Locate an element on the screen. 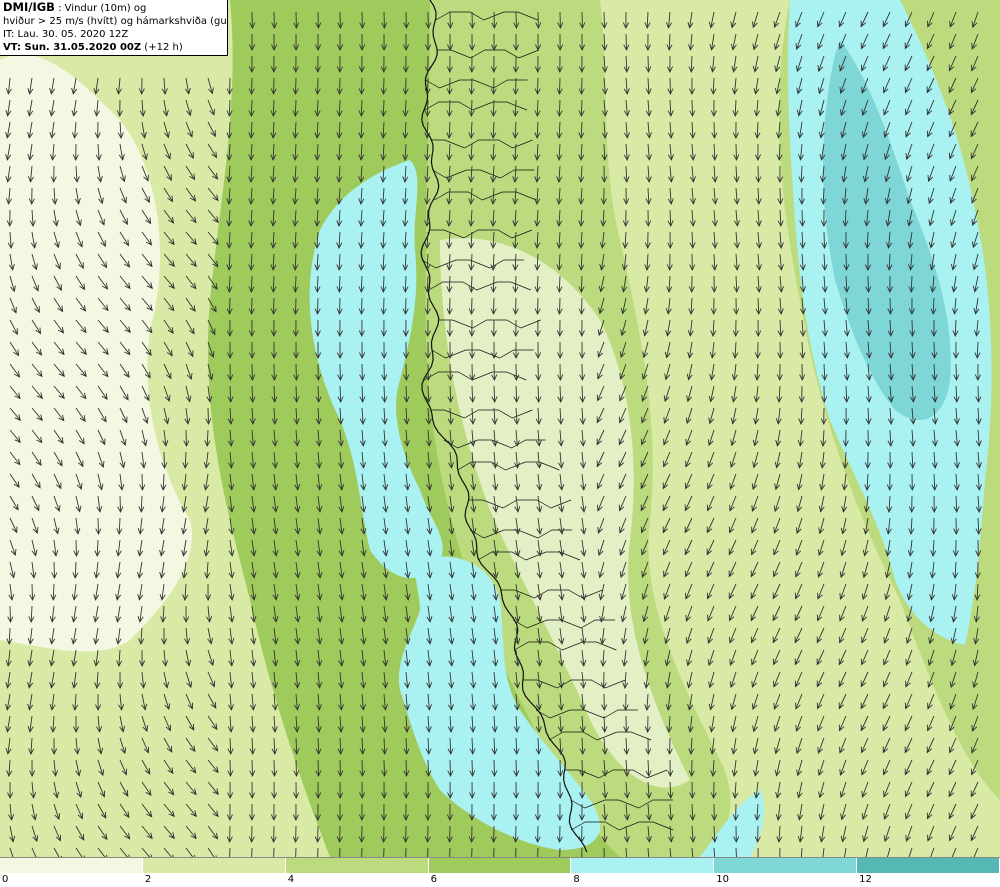  init-time: IT: Lau. 30. 05. 2020 12Z is located at coordinates (66, 34).